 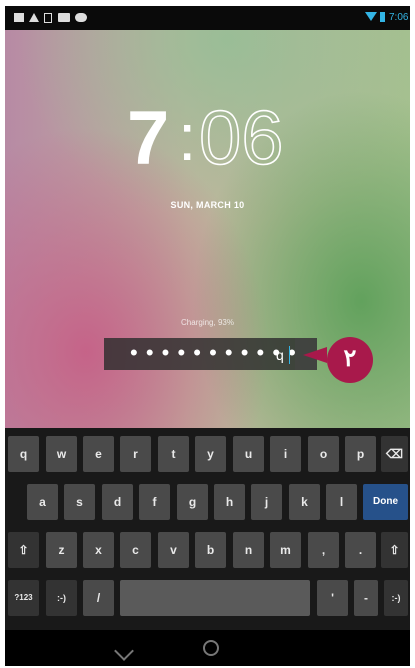 What do you see at coordinates (285, 550) in the screenshot?
I see `key-m: m` at bounding box center [285, 550].